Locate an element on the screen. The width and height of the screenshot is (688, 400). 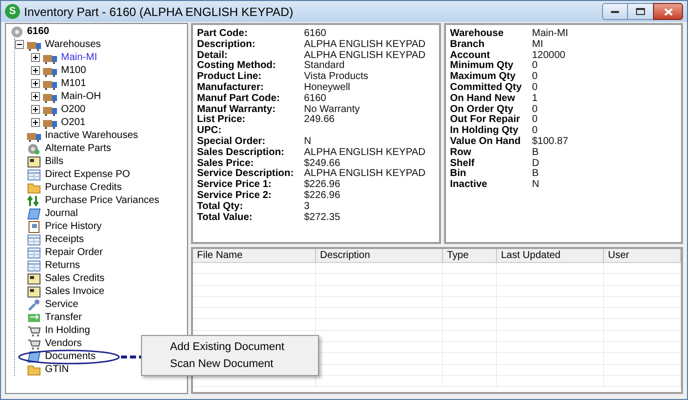
field-label: Product Line: is located at coordinates (229, 77).